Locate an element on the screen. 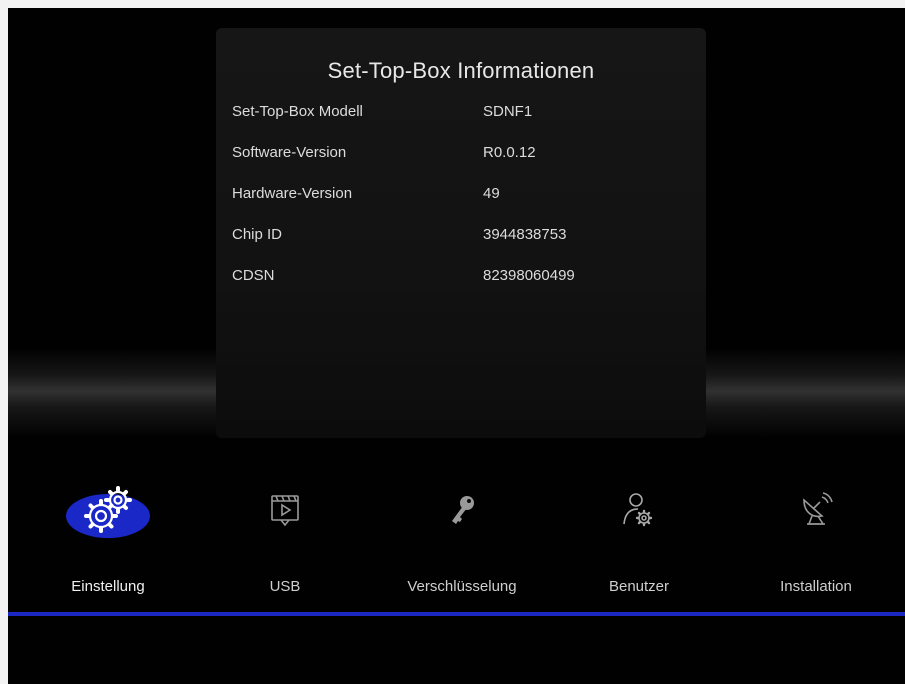  info-row-software: Software-Version R0.0.12 is located at coordinates (462, 157).